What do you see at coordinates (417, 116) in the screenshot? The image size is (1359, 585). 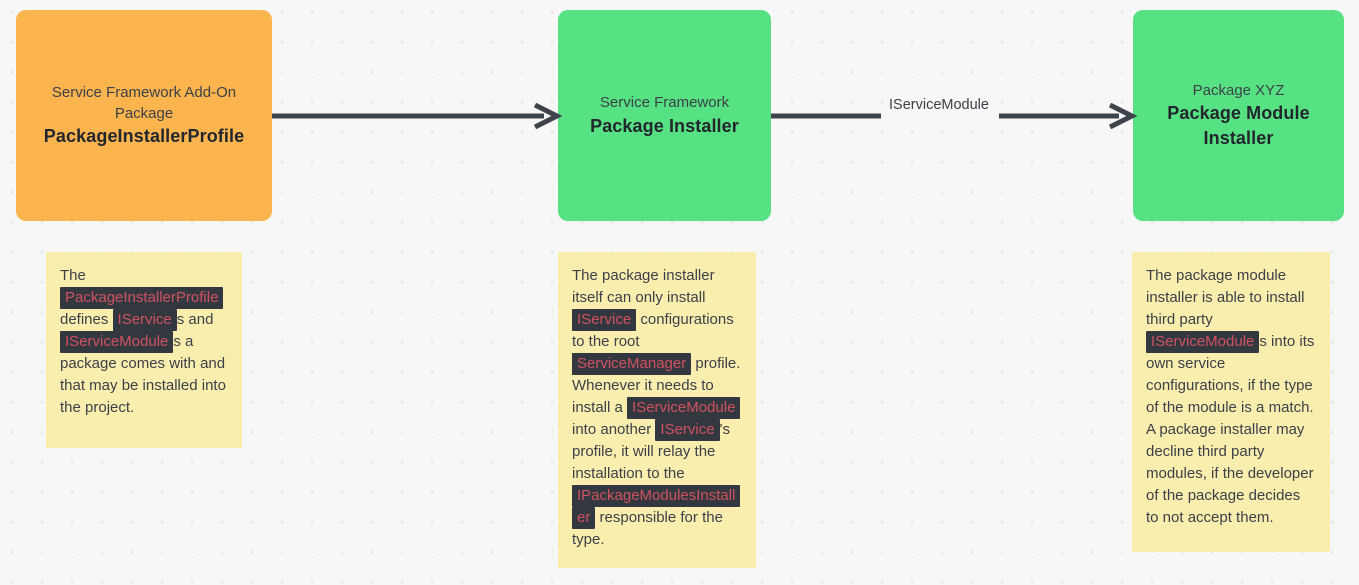 I see `arrow-profile-to-installer` at bounding box center [417, 116].